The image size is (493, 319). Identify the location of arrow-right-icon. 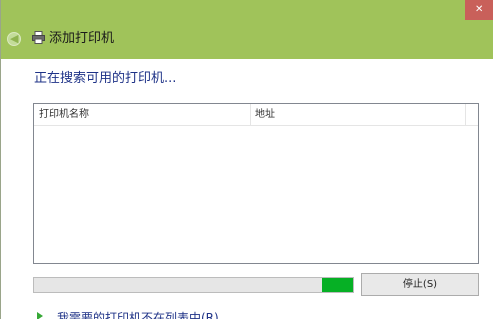
(40, 315).